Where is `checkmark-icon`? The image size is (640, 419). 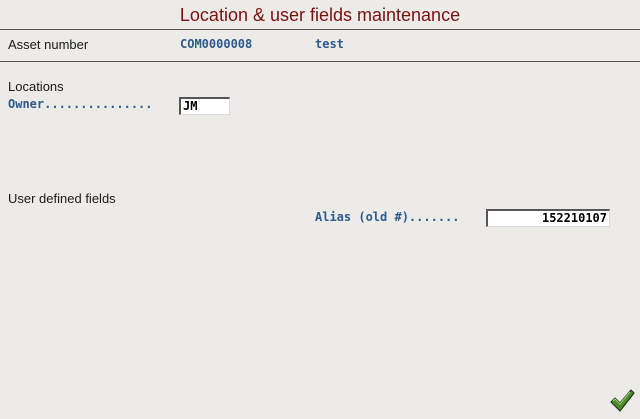 checkmark-icon is located at coordinates (622, 400).